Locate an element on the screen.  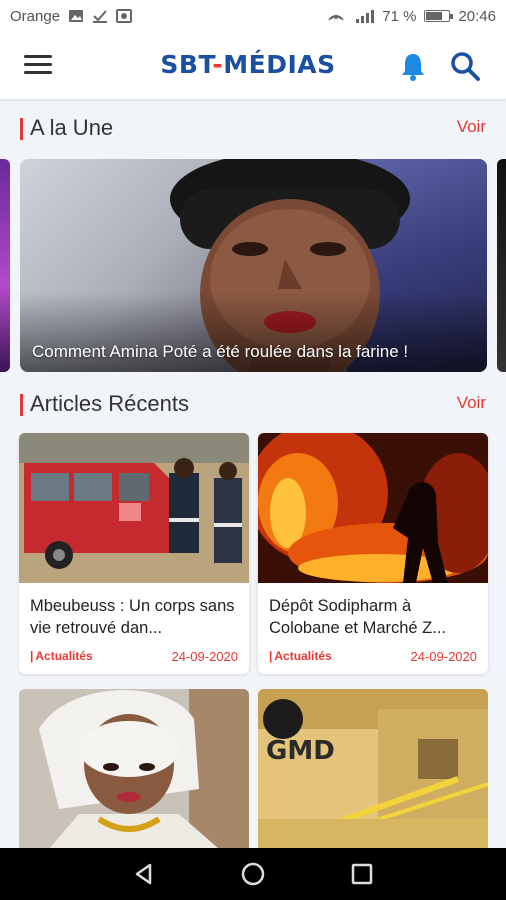
recent-articles-header: Articles Récents Voir is located at coordinates (255, 405).